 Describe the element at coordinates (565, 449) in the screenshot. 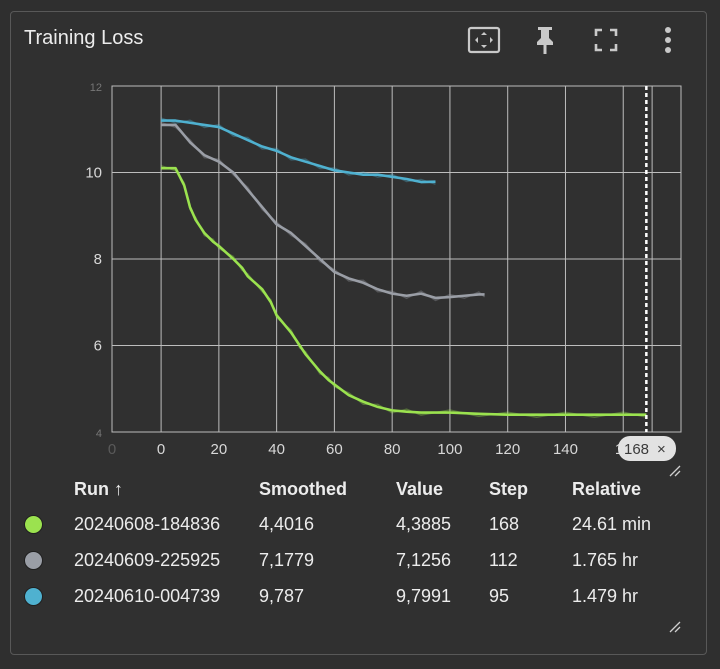

I see `x-tick-label: 140` at that location.